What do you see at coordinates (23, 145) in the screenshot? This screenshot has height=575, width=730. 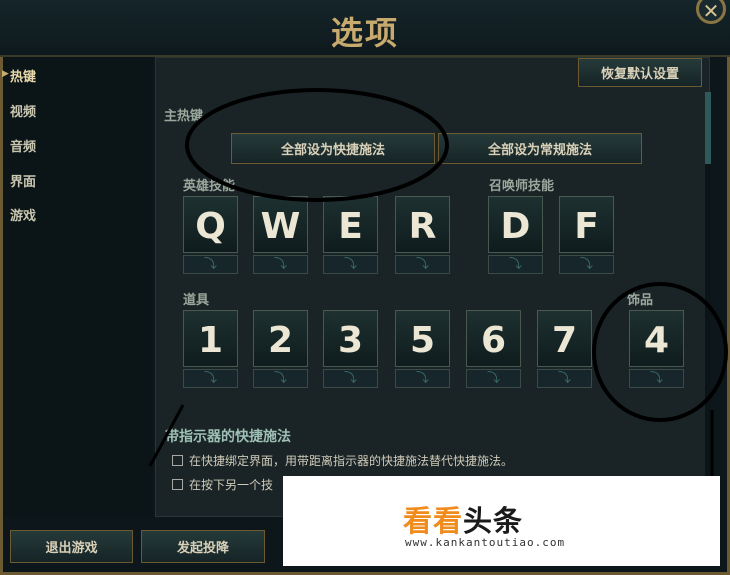 I see `sidebar-item-audio: 音频` at bounding box center [23, 145].